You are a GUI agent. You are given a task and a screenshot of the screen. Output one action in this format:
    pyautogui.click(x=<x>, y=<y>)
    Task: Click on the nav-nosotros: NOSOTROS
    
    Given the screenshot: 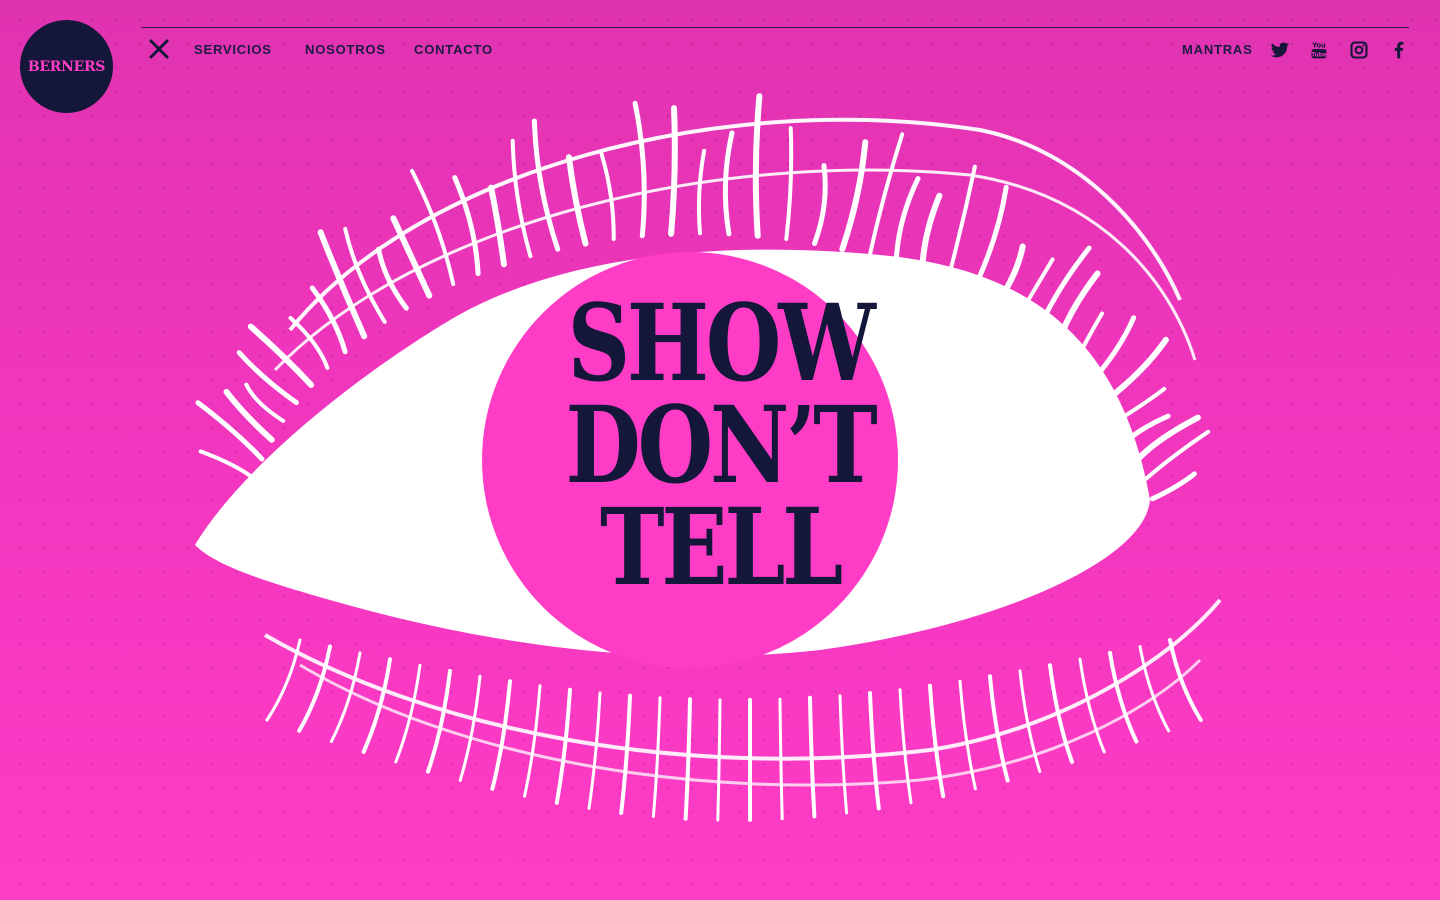 What is the action you would take?
    pyautogui.click(x=345, y=49)
    